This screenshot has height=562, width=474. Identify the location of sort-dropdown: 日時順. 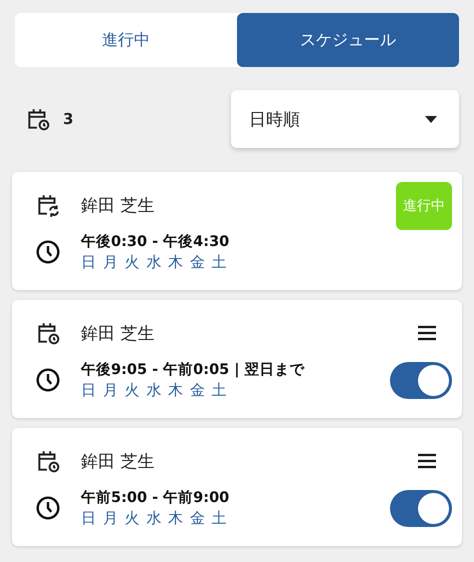
(345, 119).